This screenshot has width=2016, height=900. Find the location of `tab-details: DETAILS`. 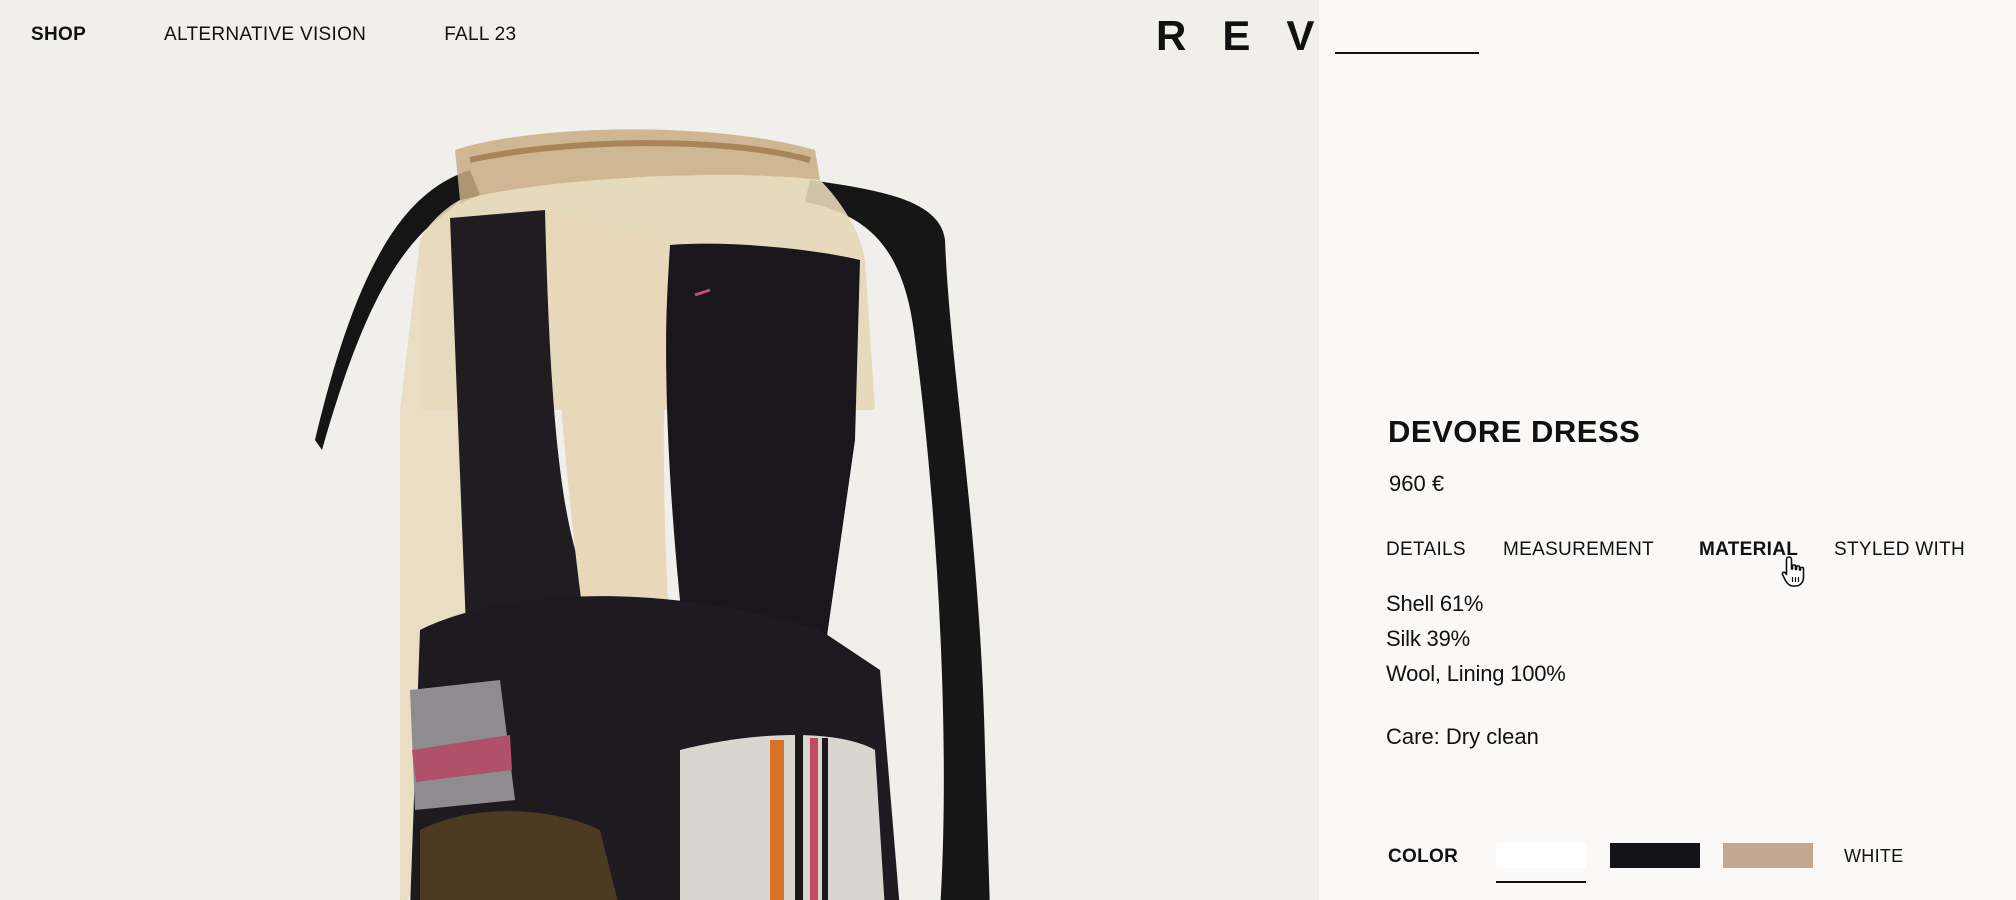

tab-details: DETAILS is located at coordinates (1426, 550).